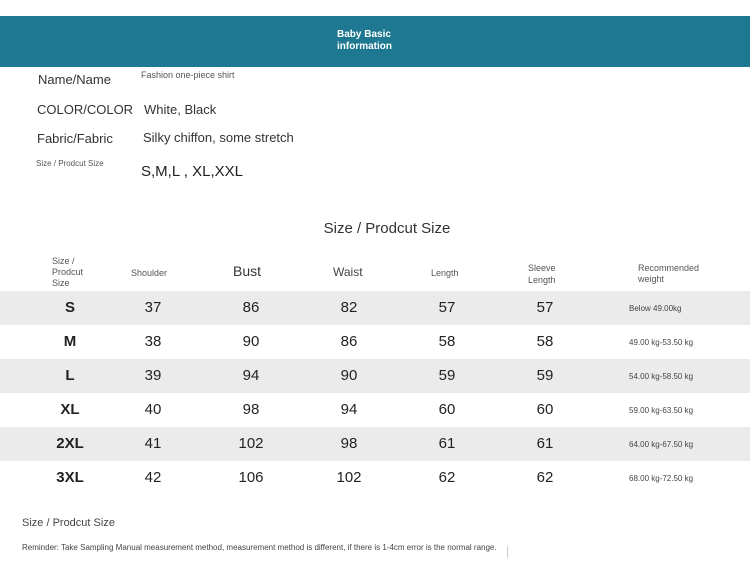 This screenshot has width=750, height=581. I want to click on cell-length: 62, so click(447, 477).